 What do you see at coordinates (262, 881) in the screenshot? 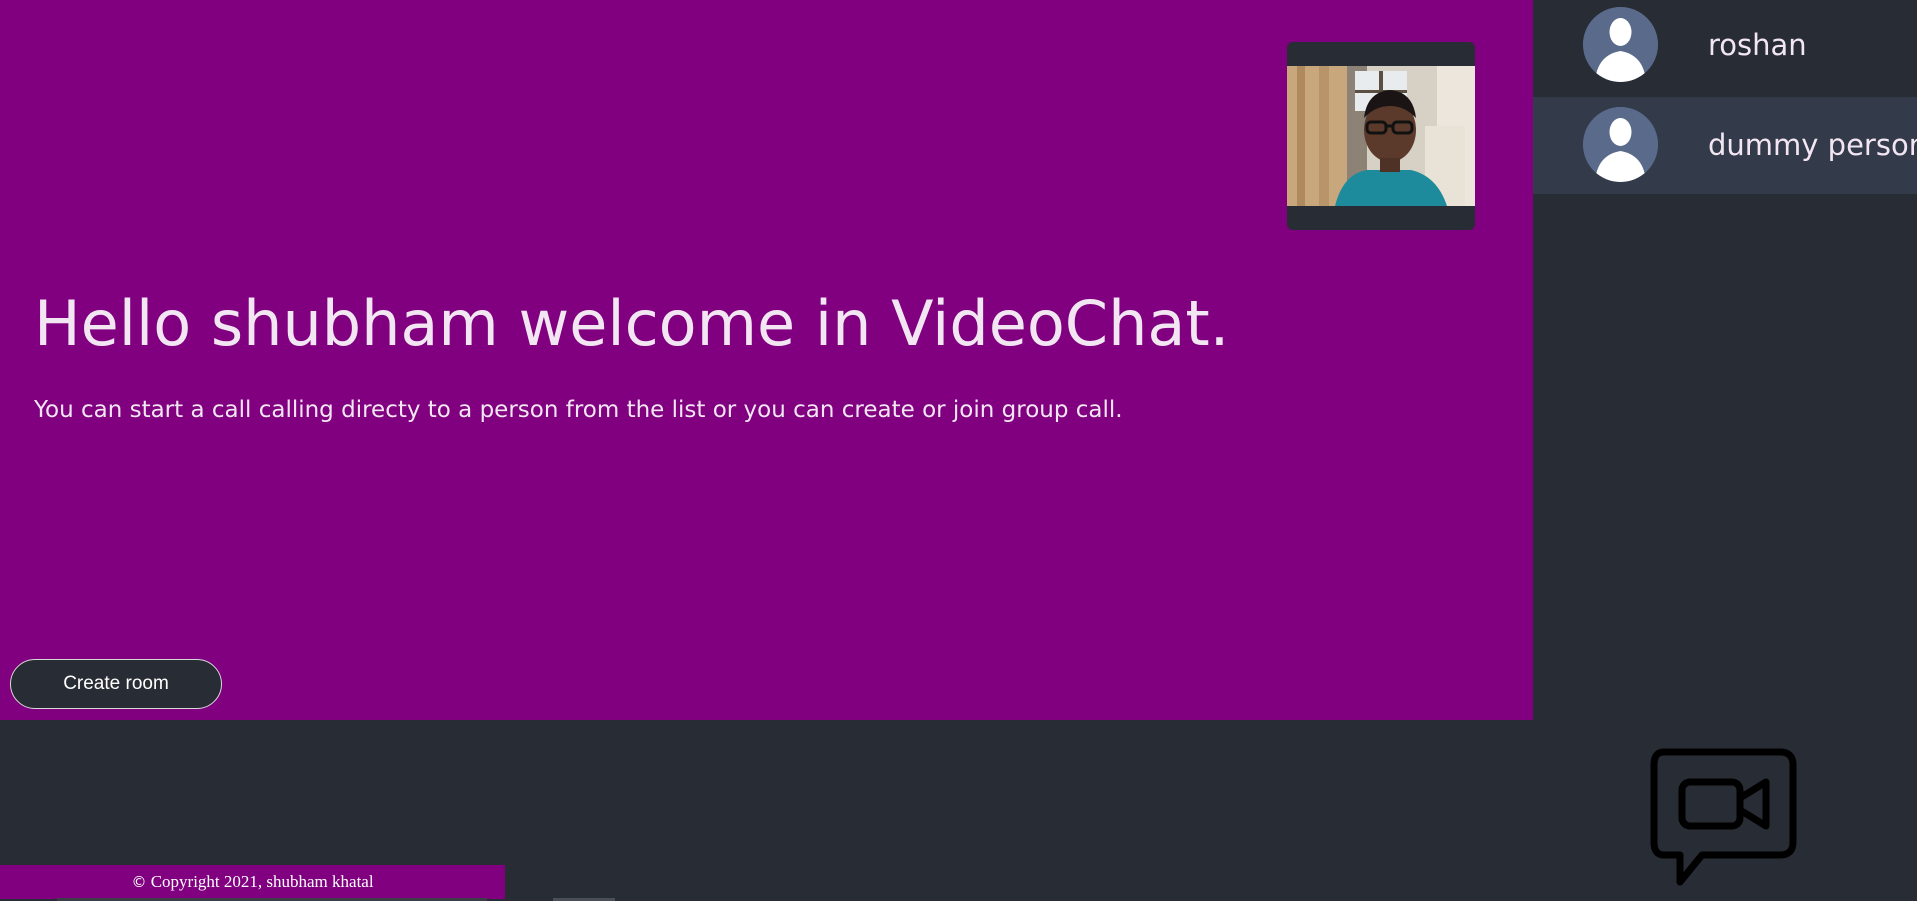
I see `copyright-text: Copyright 2021, shubham khatal` at bounding box center [262, 881].